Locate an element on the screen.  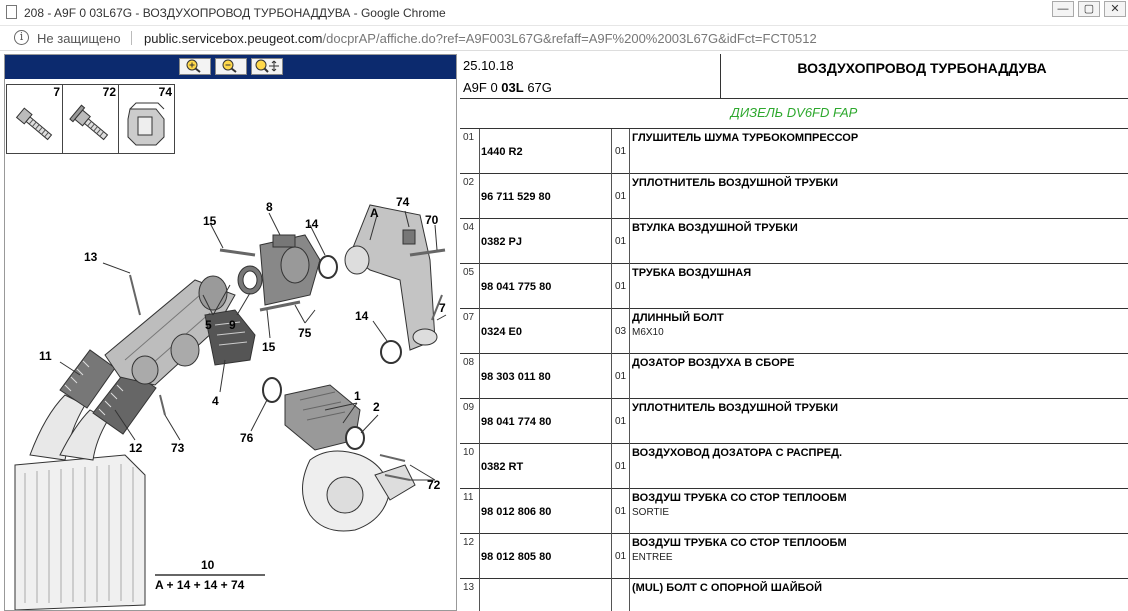
label-5: 5 is located at coordinates (208, 325).